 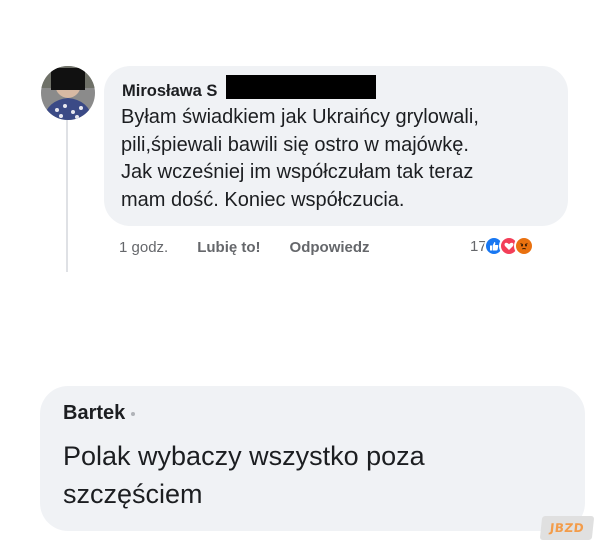 I want to click on comment-timestamp: 1 godz., so click(x=143, y=247).